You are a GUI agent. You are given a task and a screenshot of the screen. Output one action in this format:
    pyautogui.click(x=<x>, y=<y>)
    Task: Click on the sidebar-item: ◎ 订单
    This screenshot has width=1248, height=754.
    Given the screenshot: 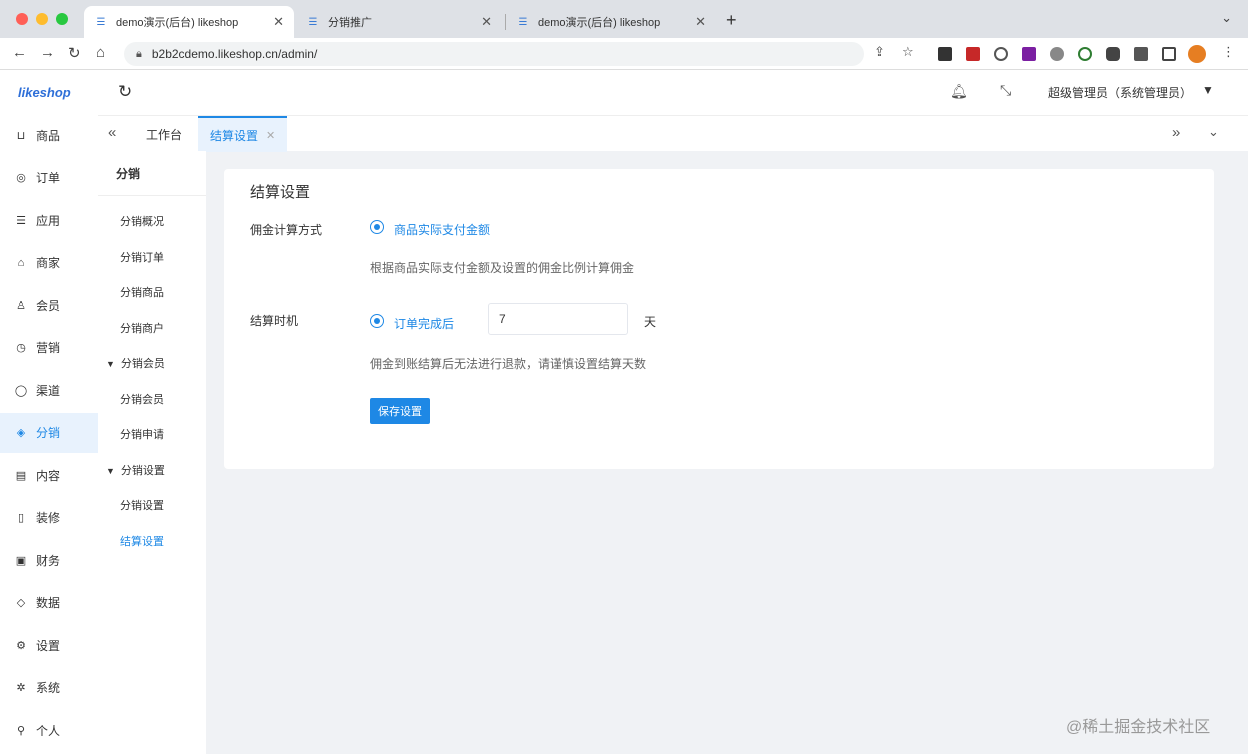 What is the action you would take?
    pyautogui.click(x=49, y=178)
    